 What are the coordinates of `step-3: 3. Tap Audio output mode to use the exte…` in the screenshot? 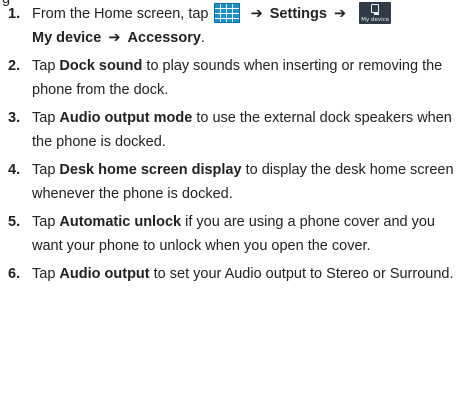 It's located at (238, 130).